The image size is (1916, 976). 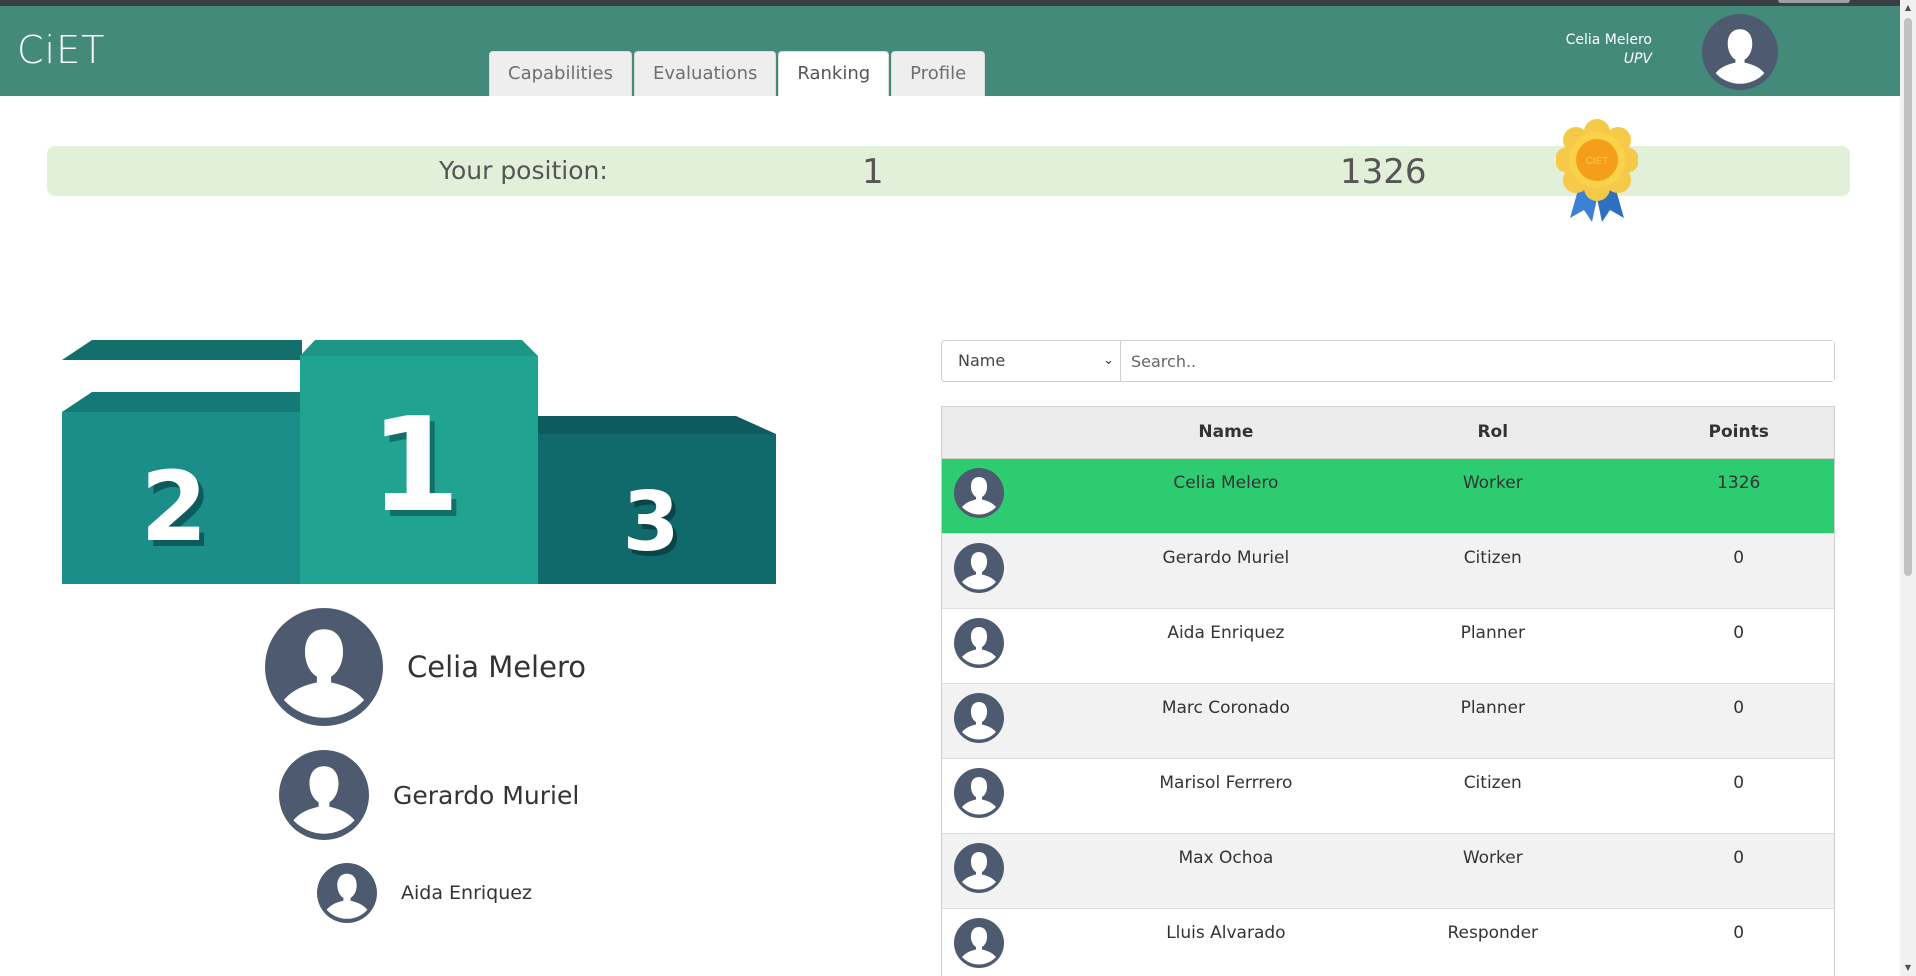 What do you see at coordinates (1383, 172) in the screenshot?
I see `position-points: 1326` at bounding box center [1383, 172].